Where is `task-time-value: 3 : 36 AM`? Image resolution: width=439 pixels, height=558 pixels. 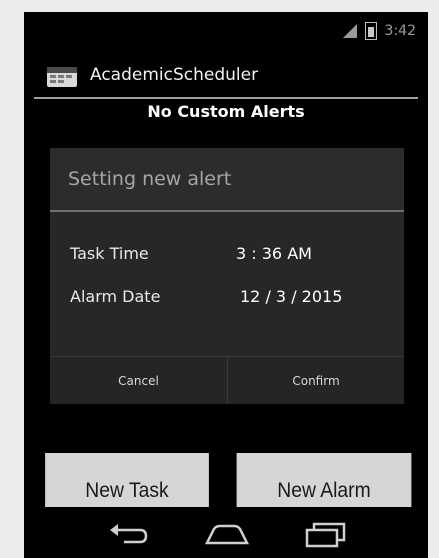
task-time-value: 3 : 36 AM is located at coordinates (274, 253).